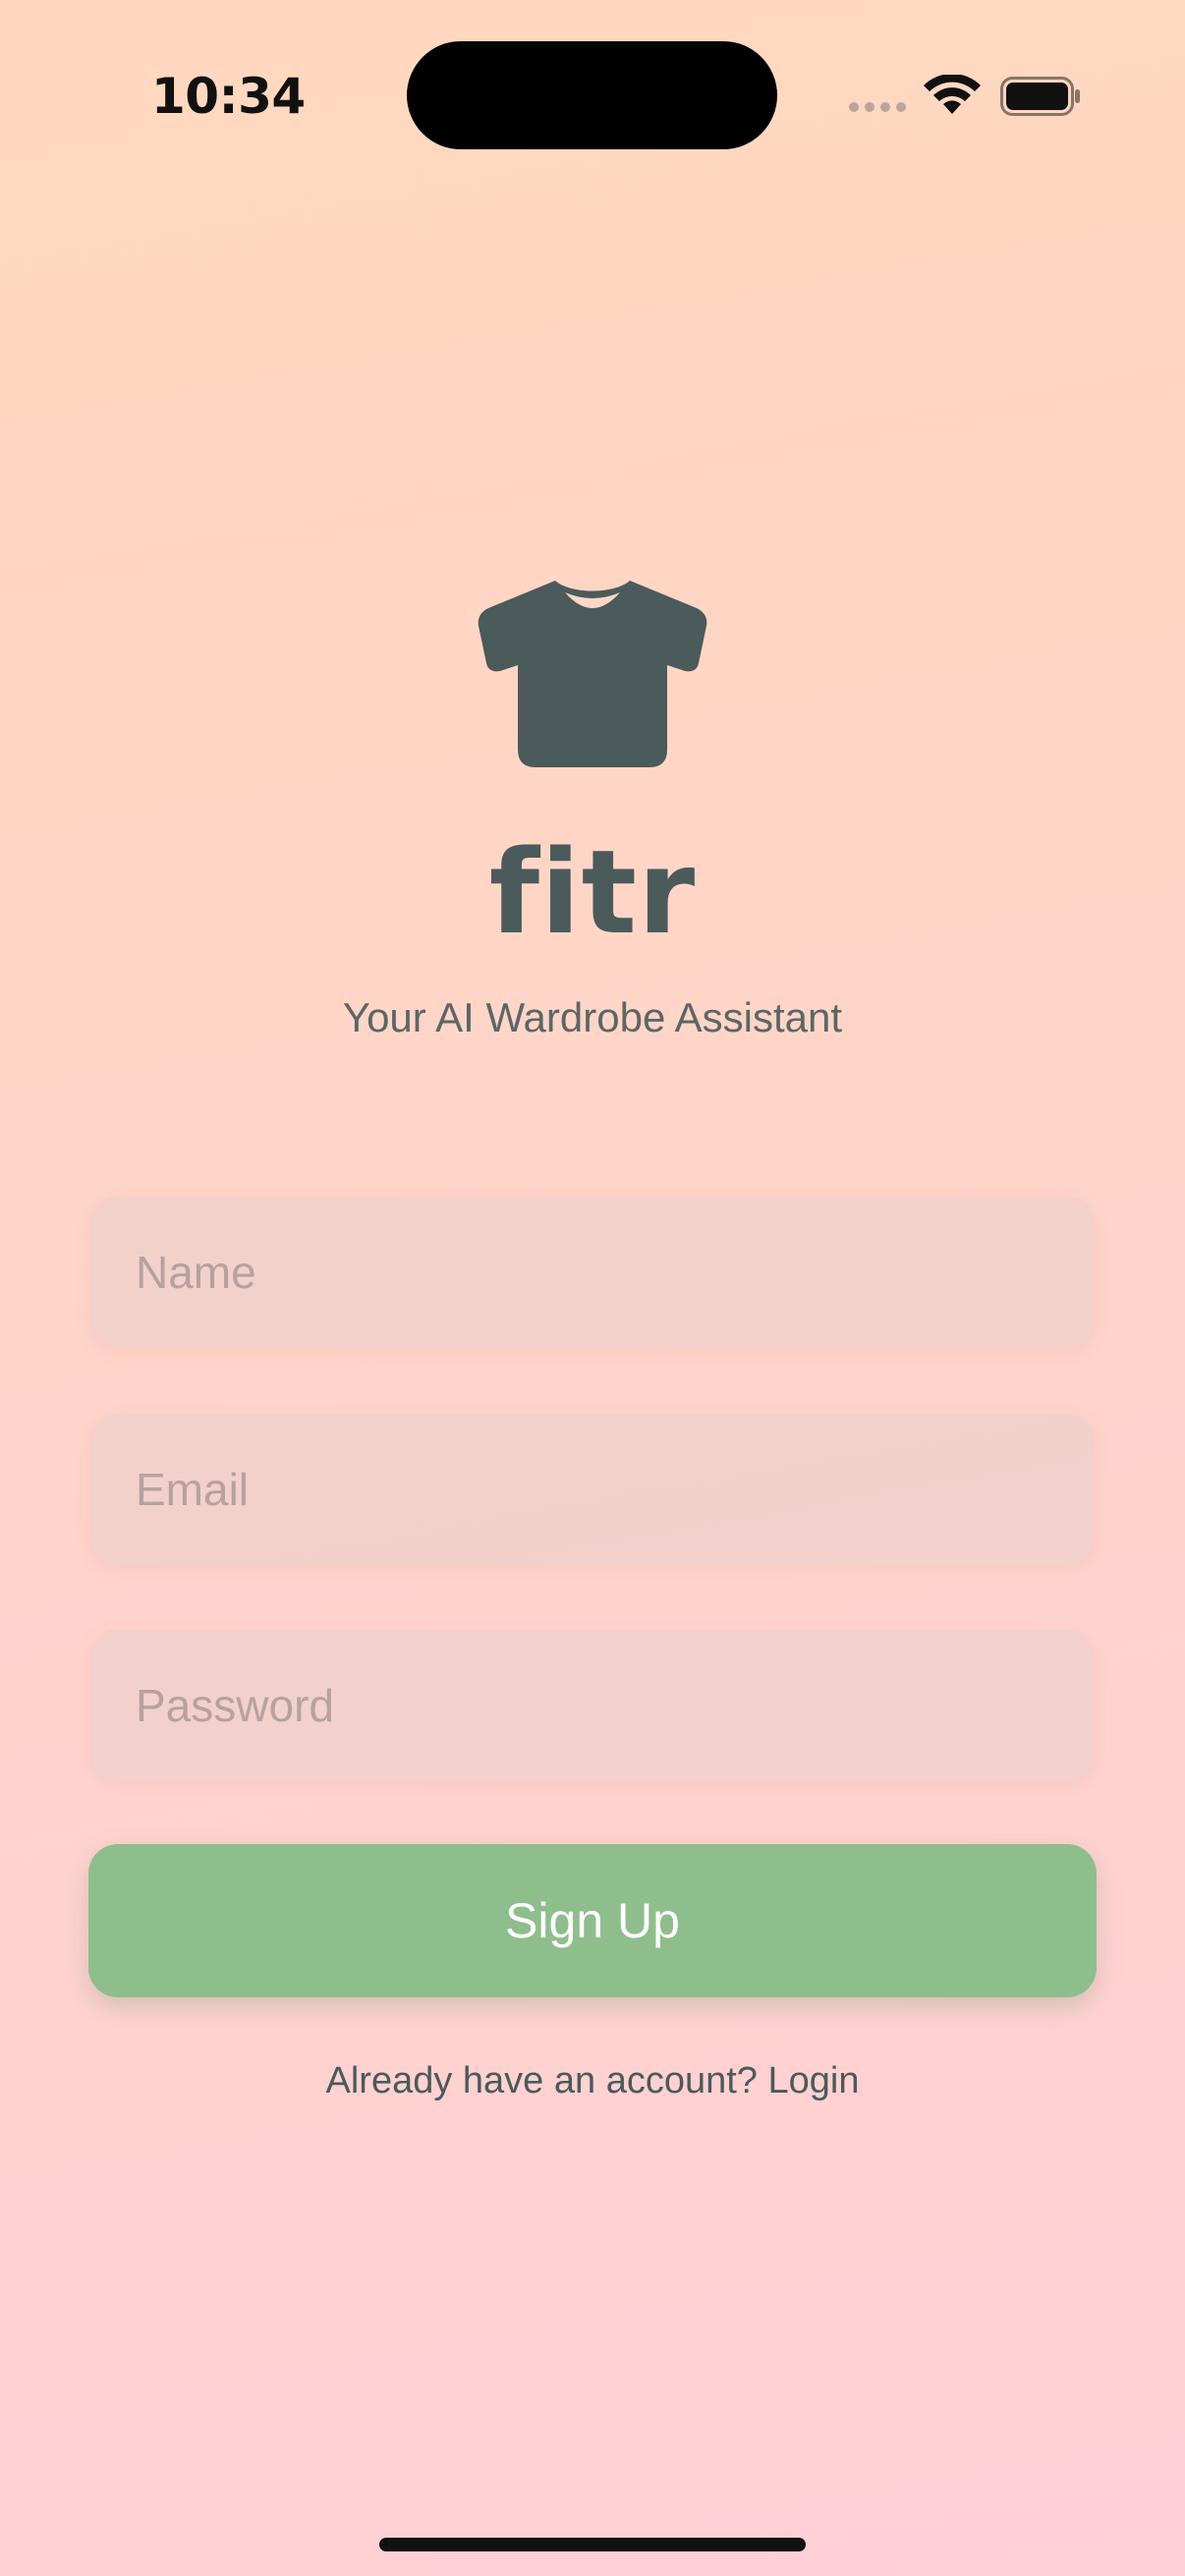  I want to click on cellular-signal-icon, so click(878, 107).